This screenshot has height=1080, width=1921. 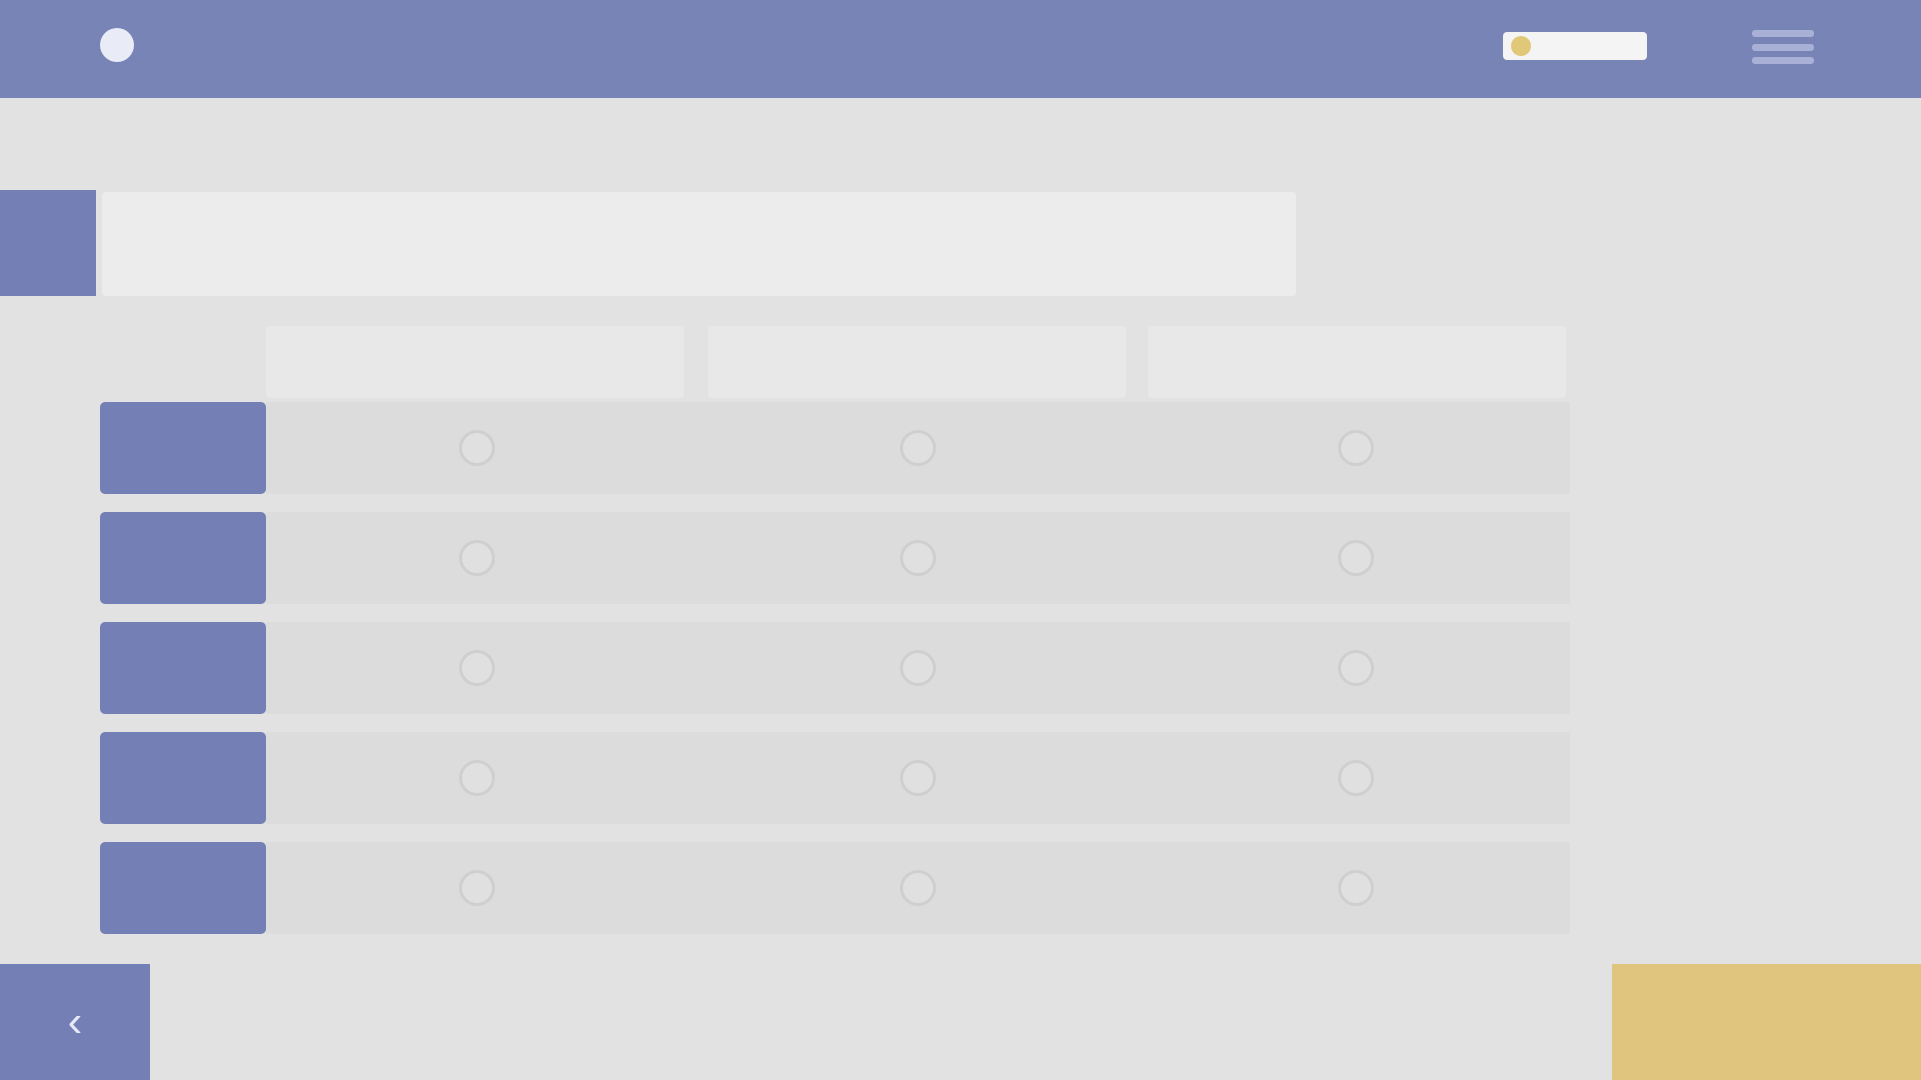 I want to click on chevron-left-icon: ‹, so click(x=75, y=1021).